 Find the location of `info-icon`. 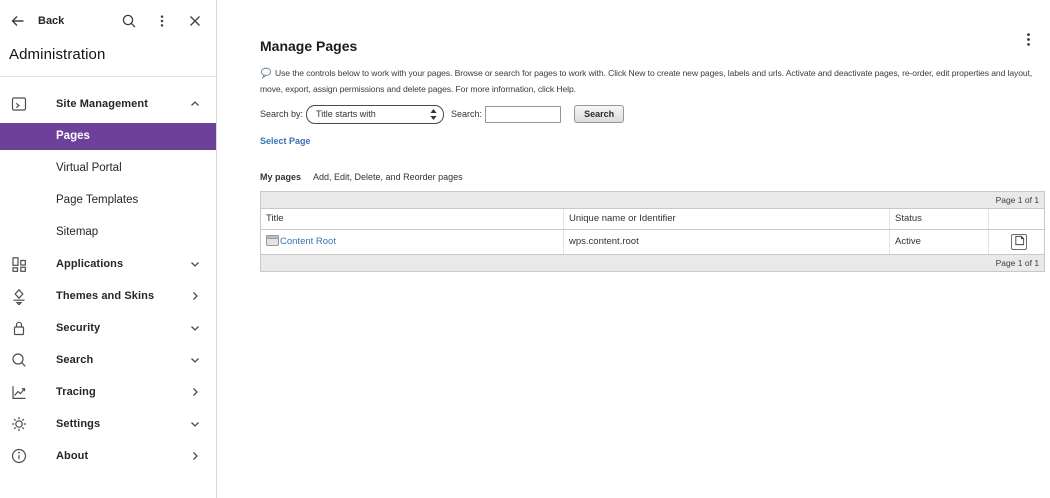

info-icon is located at coordinates (19, 456).